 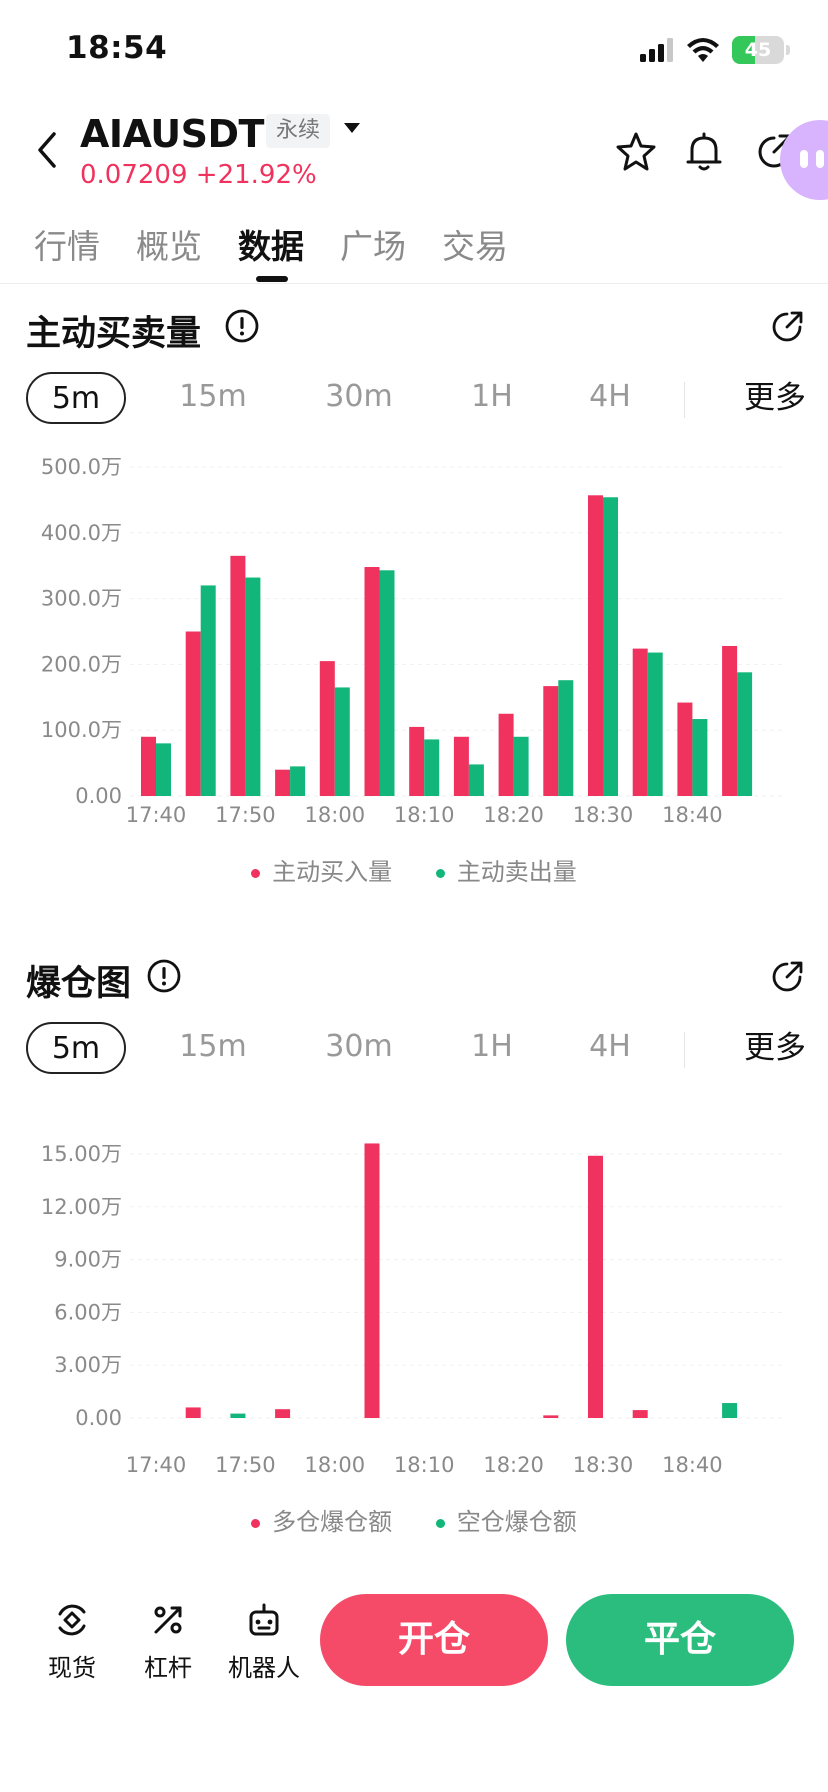 I want to click on y-tick-label: 100.0万, so click(x=81, y=730).